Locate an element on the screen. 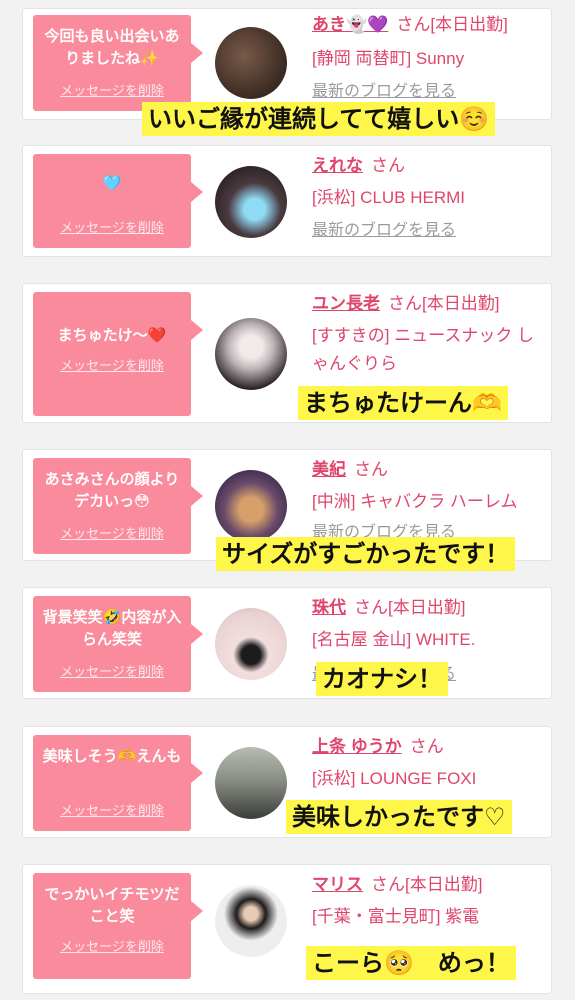 The height and width of the screenshot is (1000, 575). caption-overlay: 美味しかったです♡ is located at coordinates (399, 817).